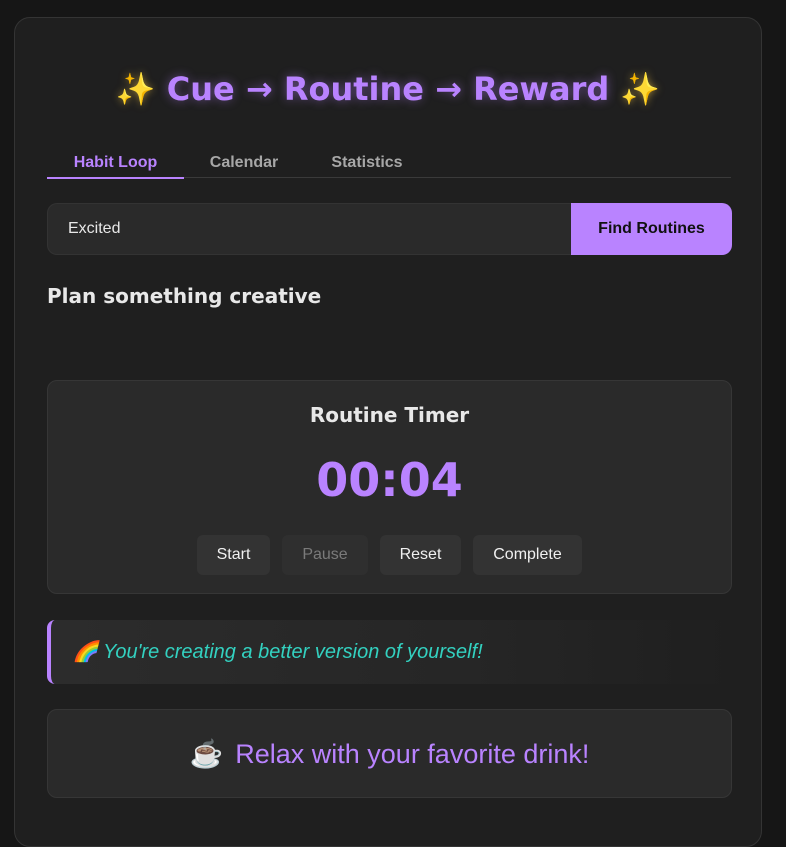 The height and width of the screenshot is (847, 786). What do you see at coordinates (325, 555) in the screenshot?
I see `pause-button: Pause` at bounding box center [325, 555].